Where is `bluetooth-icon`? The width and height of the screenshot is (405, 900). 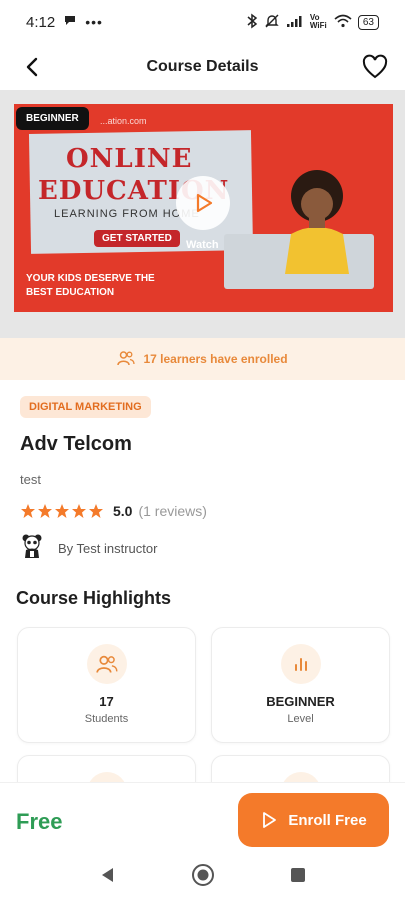 bluetooth-icon is located at coordinates (252, 22).